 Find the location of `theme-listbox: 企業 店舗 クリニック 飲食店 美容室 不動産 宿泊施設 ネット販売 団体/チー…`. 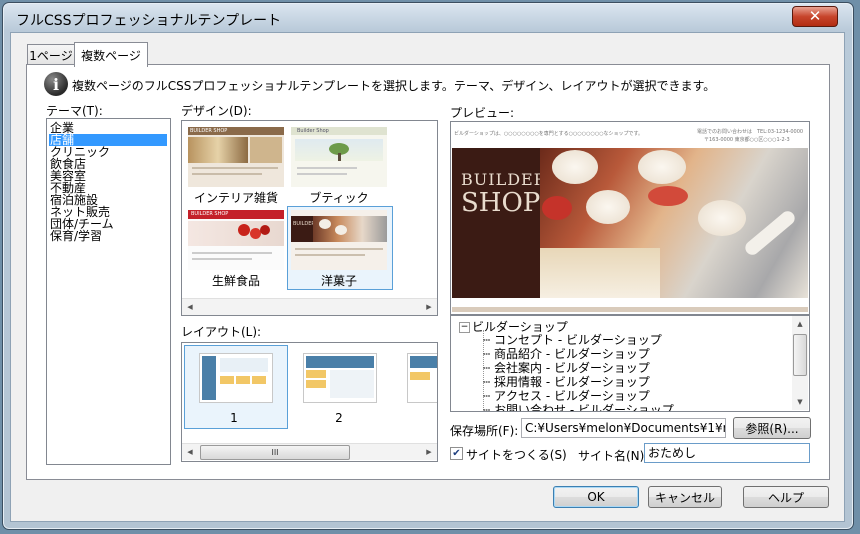

theme-listbox: 企業 店舗 クリニック 飲食店 美容室 不動産 宿泊施設 ネット販売 団体/チー… is located at coordinates (108, 291).